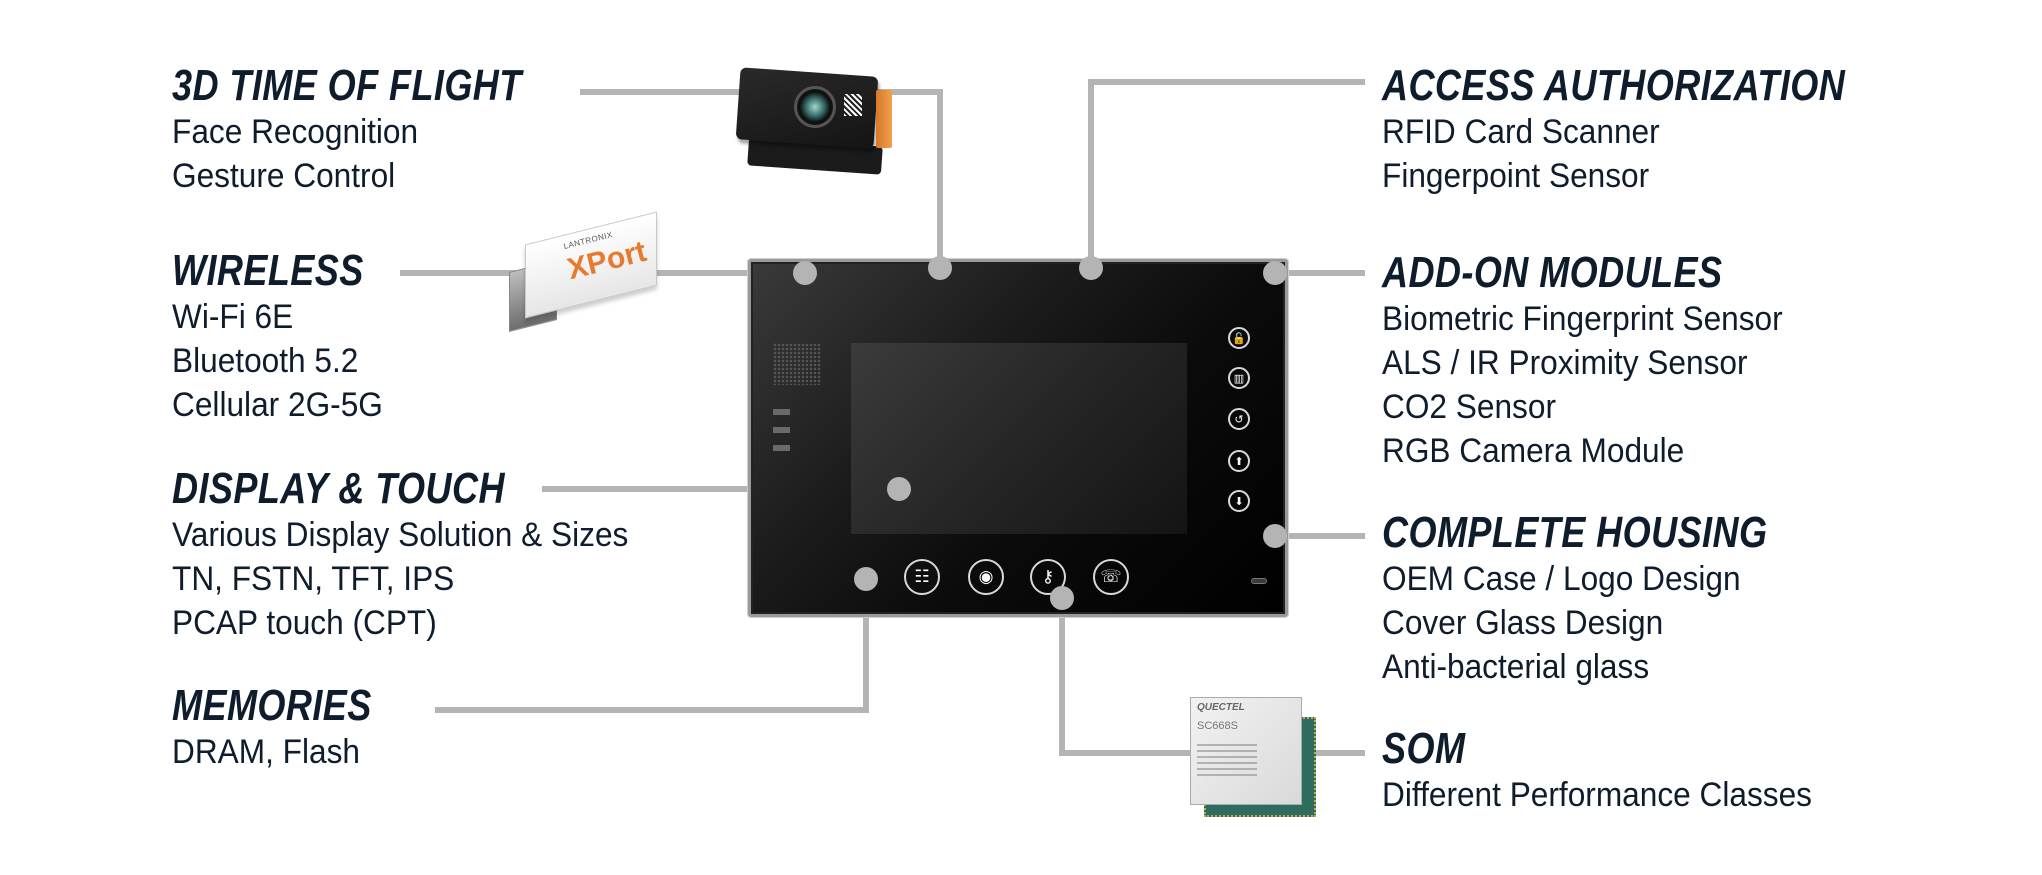 The image size is (2042, 875). What do you see at coordinates (233, 317) in the screenshot?
I see `feature-item: Wi-Fi 6E` at bounding box center [233, 317].